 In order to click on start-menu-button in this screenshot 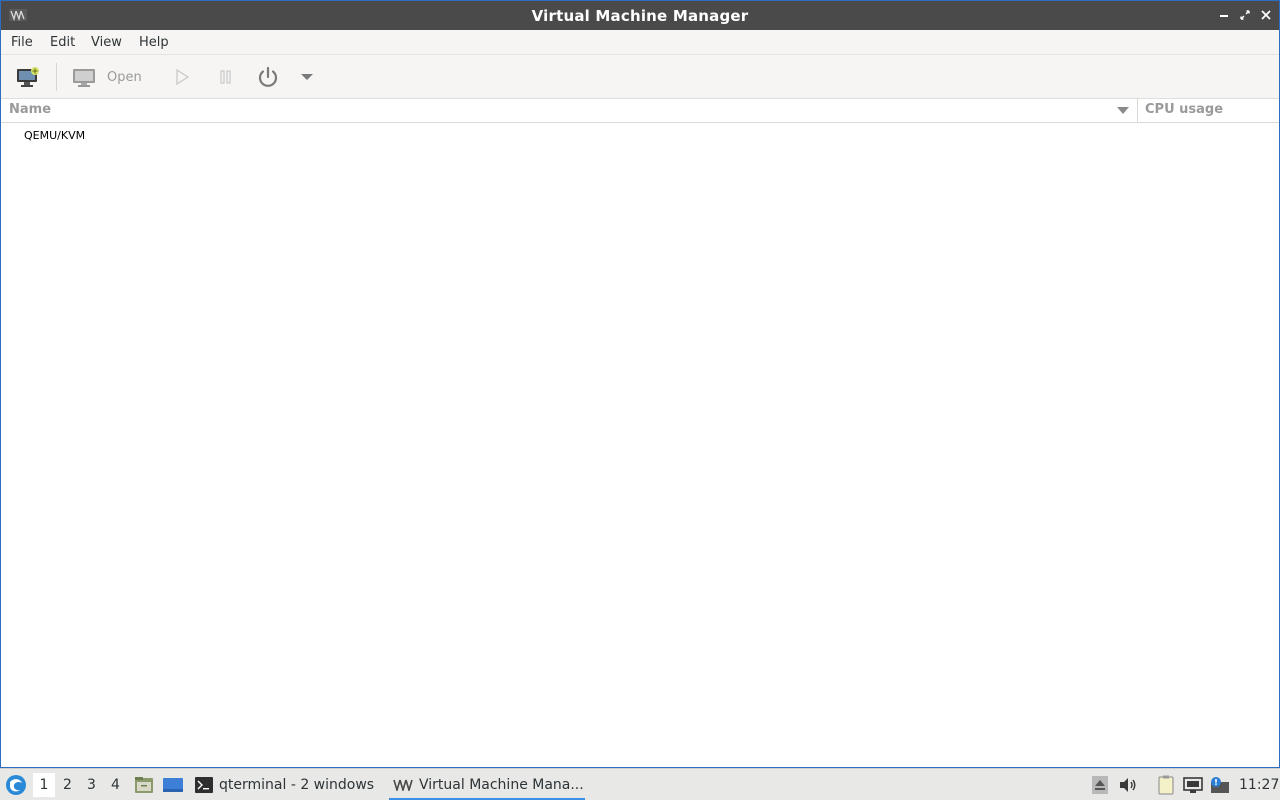, I will do `click(16, 785)`.